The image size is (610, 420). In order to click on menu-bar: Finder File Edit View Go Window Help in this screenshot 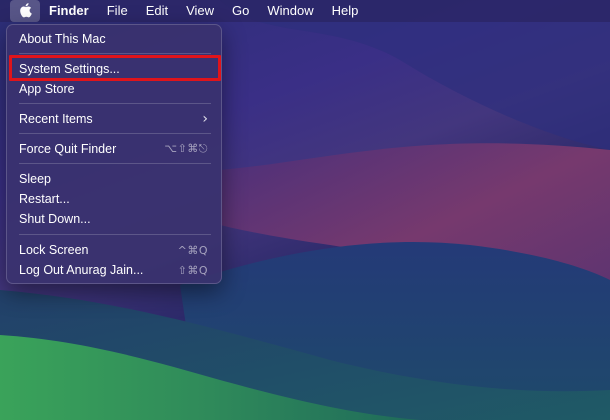, I will do `click(305, 11)`.